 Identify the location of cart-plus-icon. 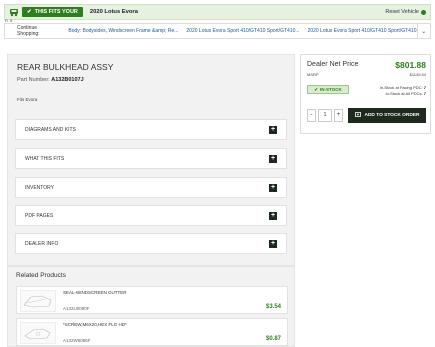
(358, 115).